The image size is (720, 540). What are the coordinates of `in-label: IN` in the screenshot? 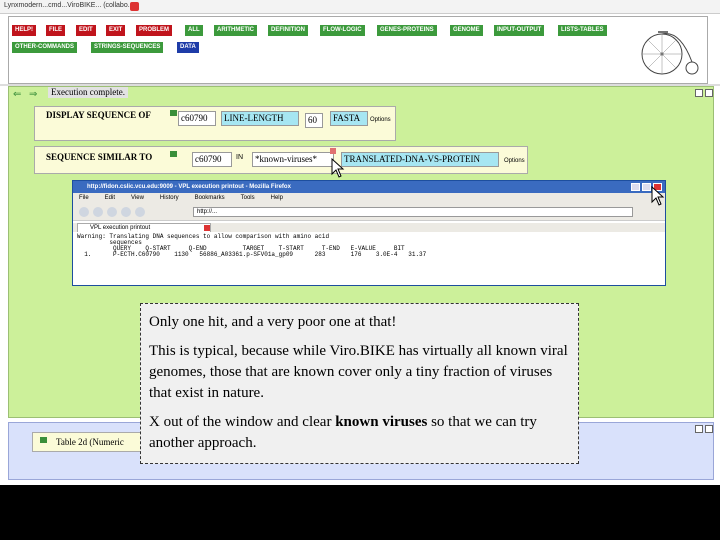 It's located at (239, 157).